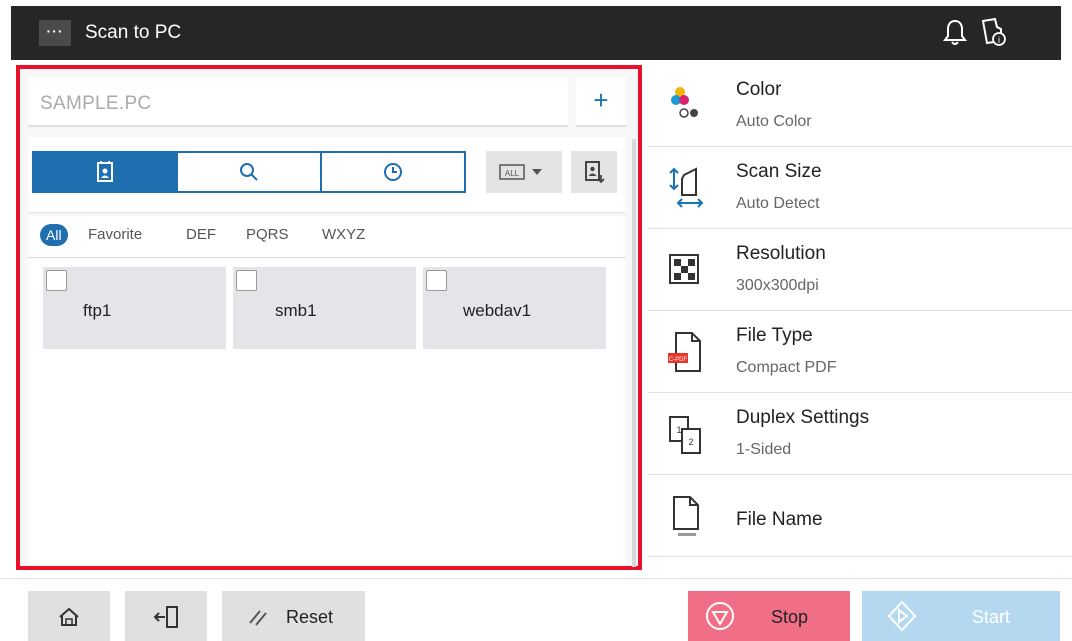  I want to click on address-book-icon, so click(105, 171).